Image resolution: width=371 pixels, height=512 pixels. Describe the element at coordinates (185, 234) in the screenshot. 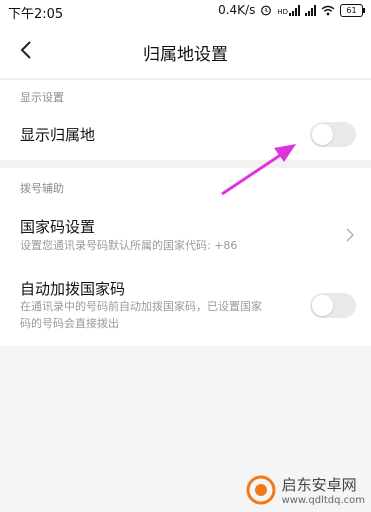

I see `country-code-row: 国家码设置 设置您通讯录号码默认所属的国家代码: +86` at that location.